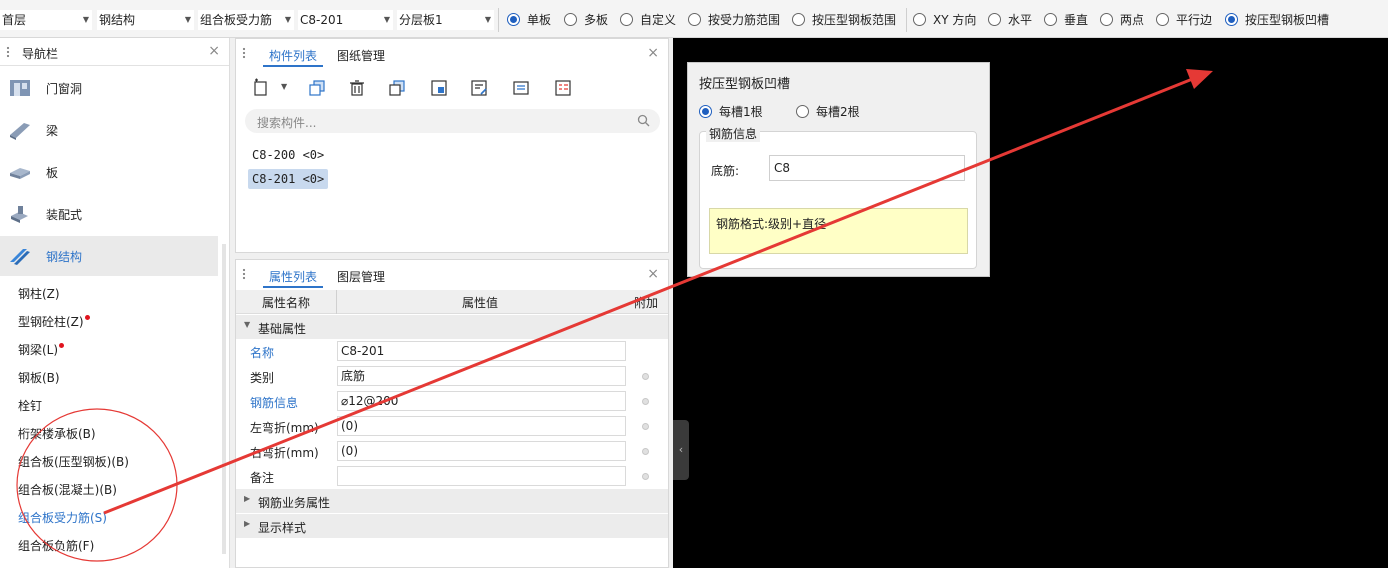 This screenshot has width=1388, height=568. Describe the element at coordinates (109, 130) in the screenshot. I see `nav-category-beam: 梁` at that location.